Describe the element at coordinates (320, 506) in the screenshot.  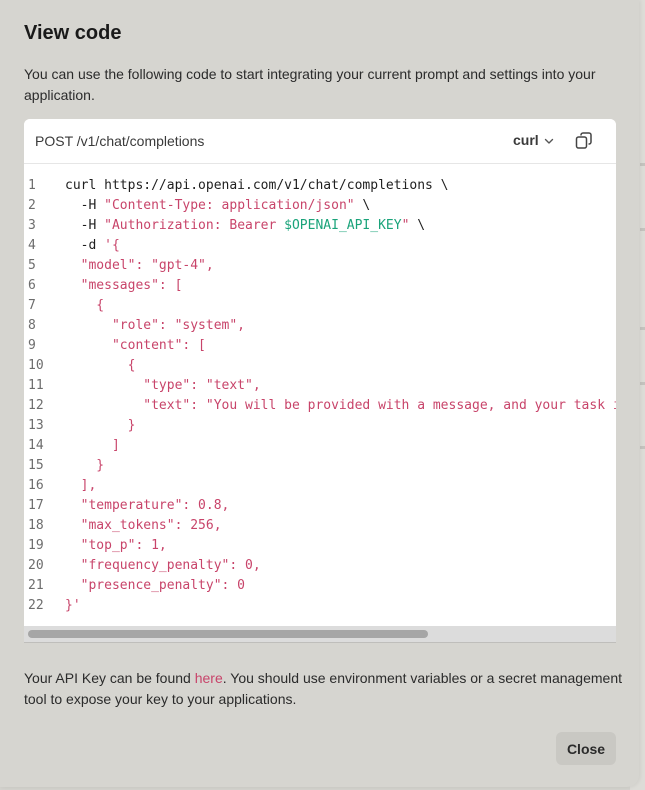
I see `code-line: 17 "temperature": 0.8,` at that location.